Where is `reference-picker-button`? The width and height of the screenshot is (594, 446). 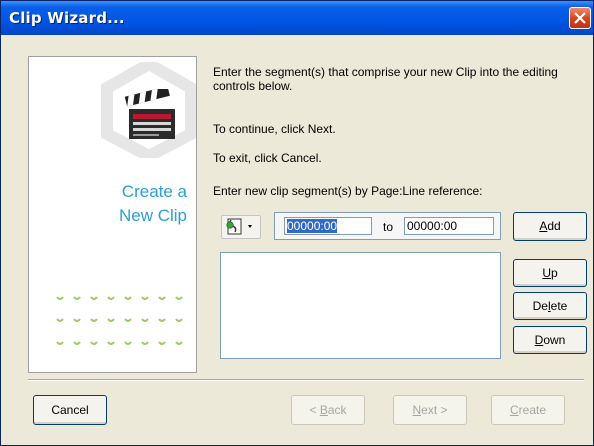
reference-picker-button is located at coordinates (241, 227).